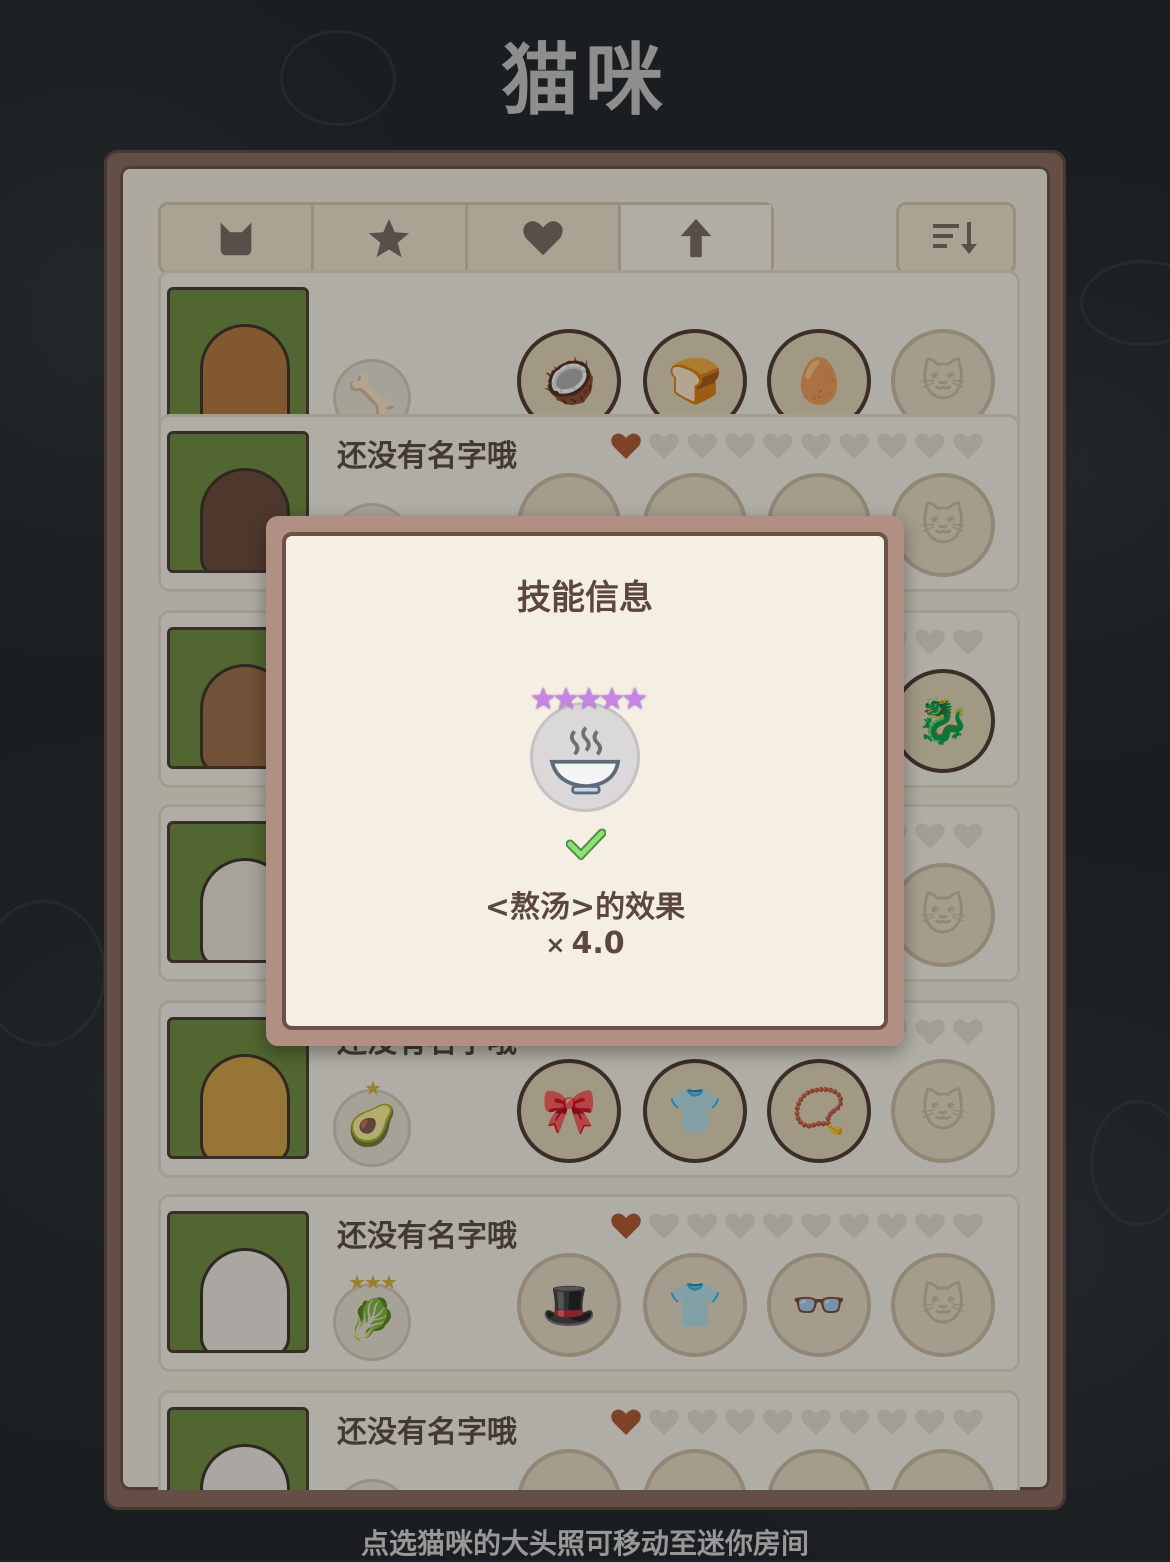  Describe the element at coordinates (585, 907) in the screenshot. I see `skill-effect-text: <熬汤>的效果` at that location.